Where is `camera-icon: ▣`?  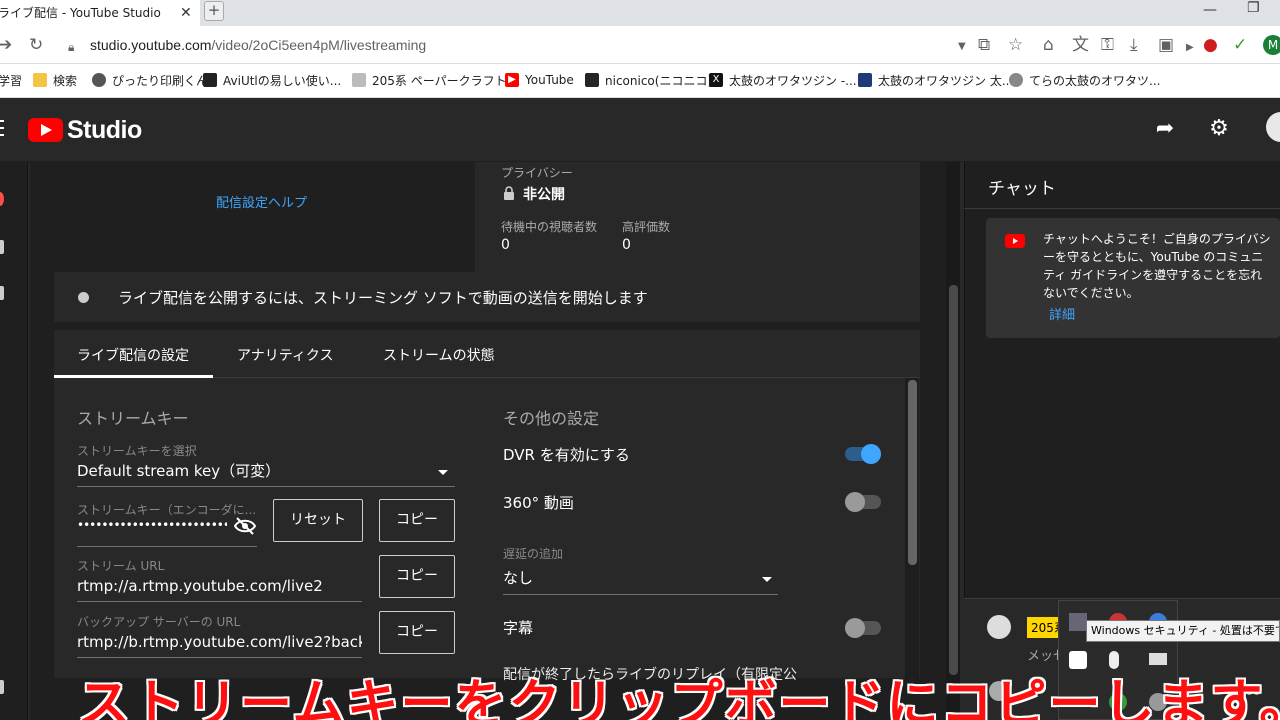 camera-icon: ▣ is located at coordinates (1166, 45).